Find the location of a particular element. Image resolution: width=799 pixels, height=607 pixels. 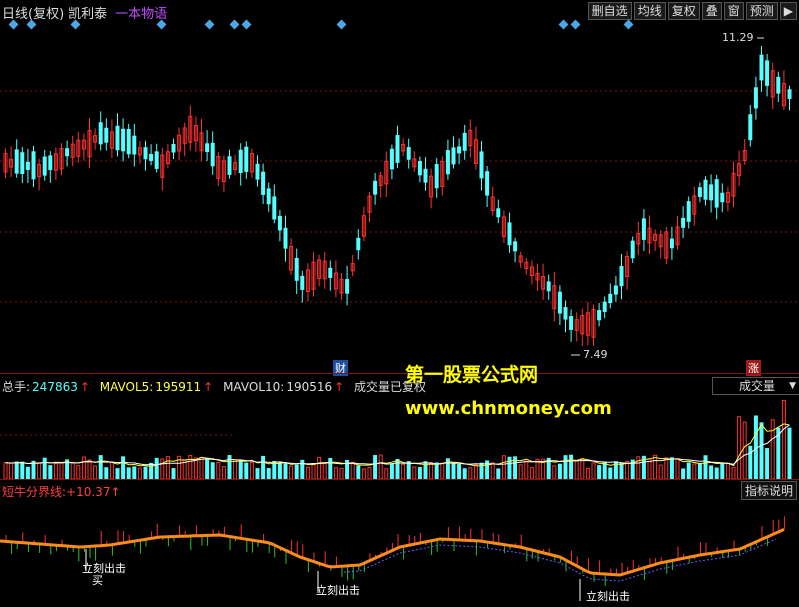

ma-button: 均线 is located at coordinates (649, 11).